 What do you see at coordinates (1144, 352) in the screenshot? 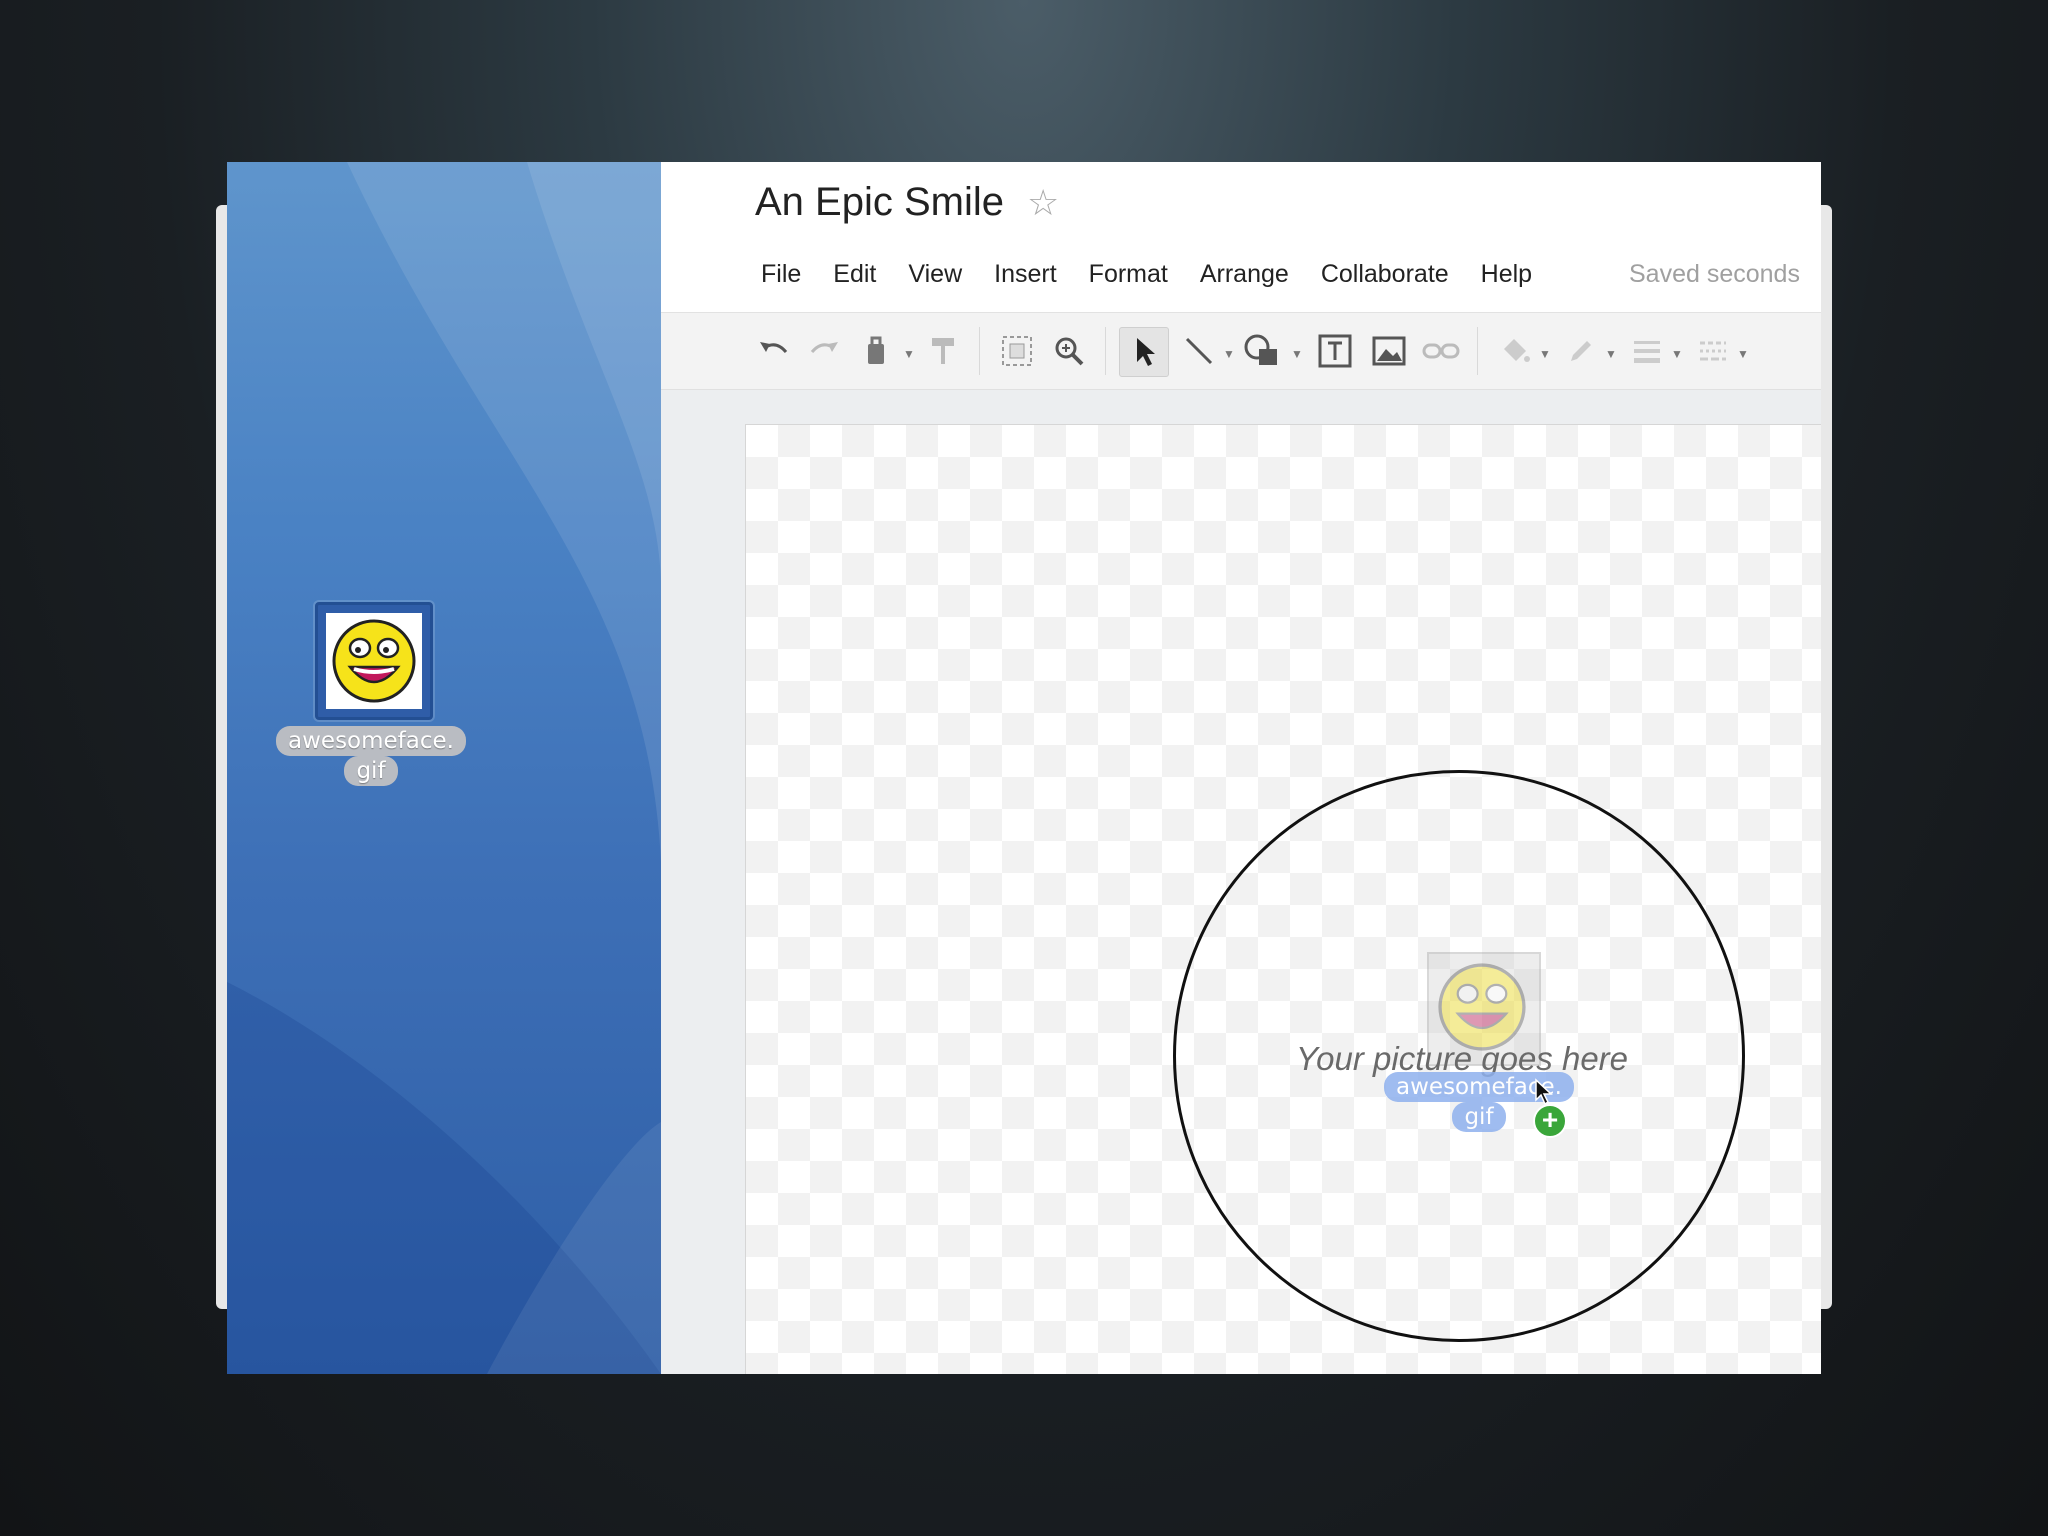
I see `select-arrow-icon` at bounding box center [1144, 352].